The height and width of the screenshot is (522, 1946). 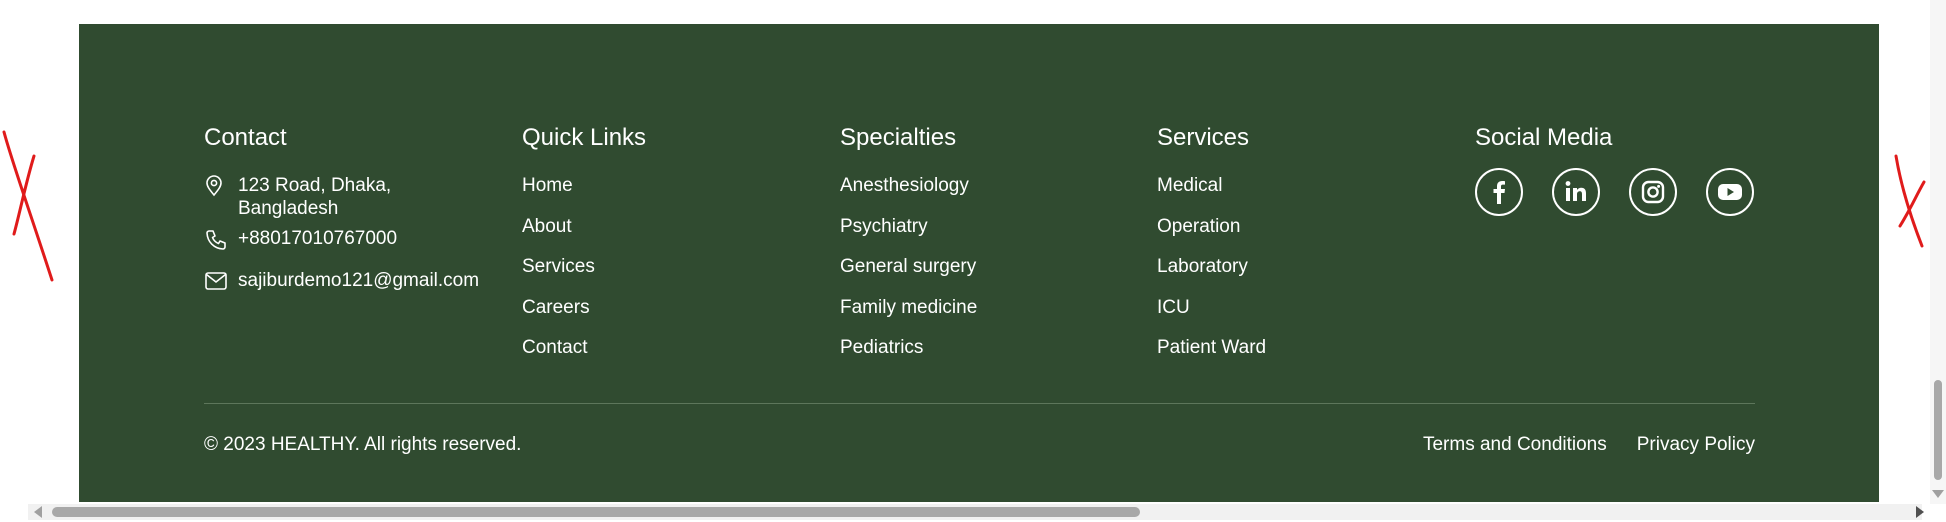 I want to click on list-item: Careers, so click(x=672, y=307).